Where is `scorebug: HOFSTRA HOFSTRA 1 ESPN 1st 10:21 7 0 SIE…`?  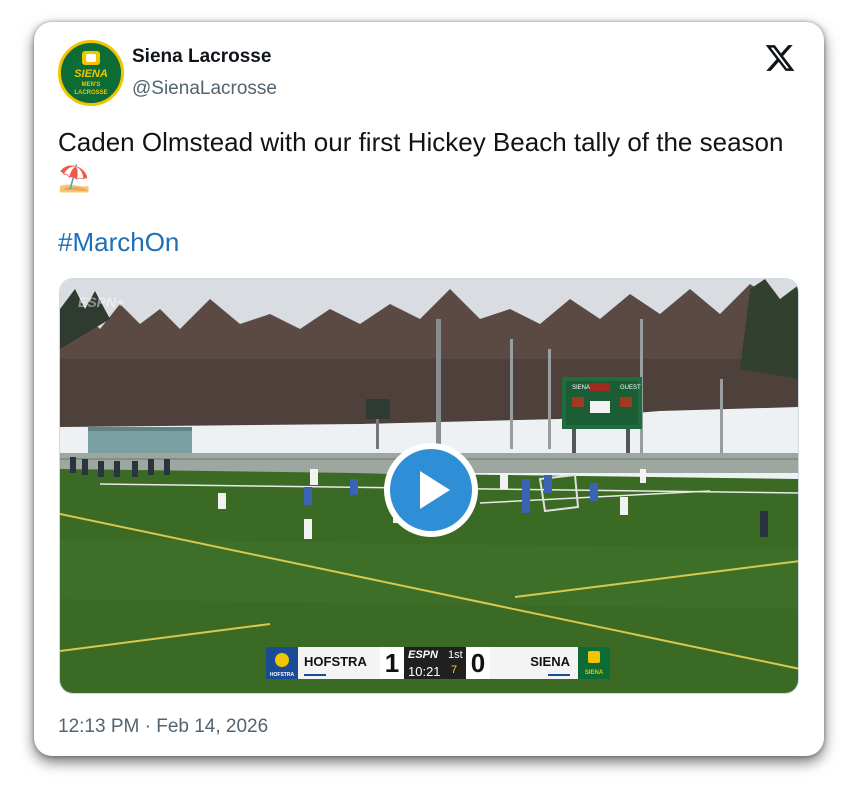 scorebug: HOFSTRA HOFSTRA 1 ESPN 1st 10:21 7 0 SIE… is located at coordinates (438, 663).